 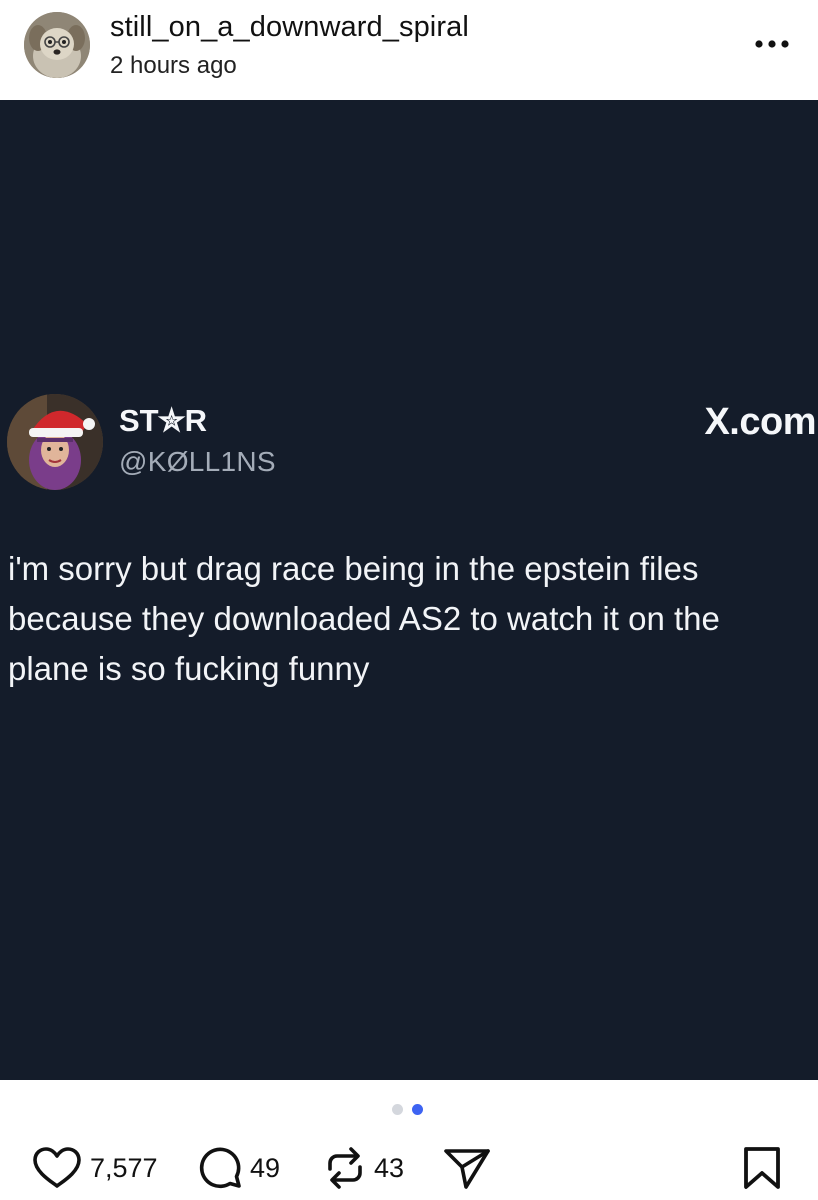 I want to click on tweet-text-line: plane is so fucking funny, so click(x=189, y=668).